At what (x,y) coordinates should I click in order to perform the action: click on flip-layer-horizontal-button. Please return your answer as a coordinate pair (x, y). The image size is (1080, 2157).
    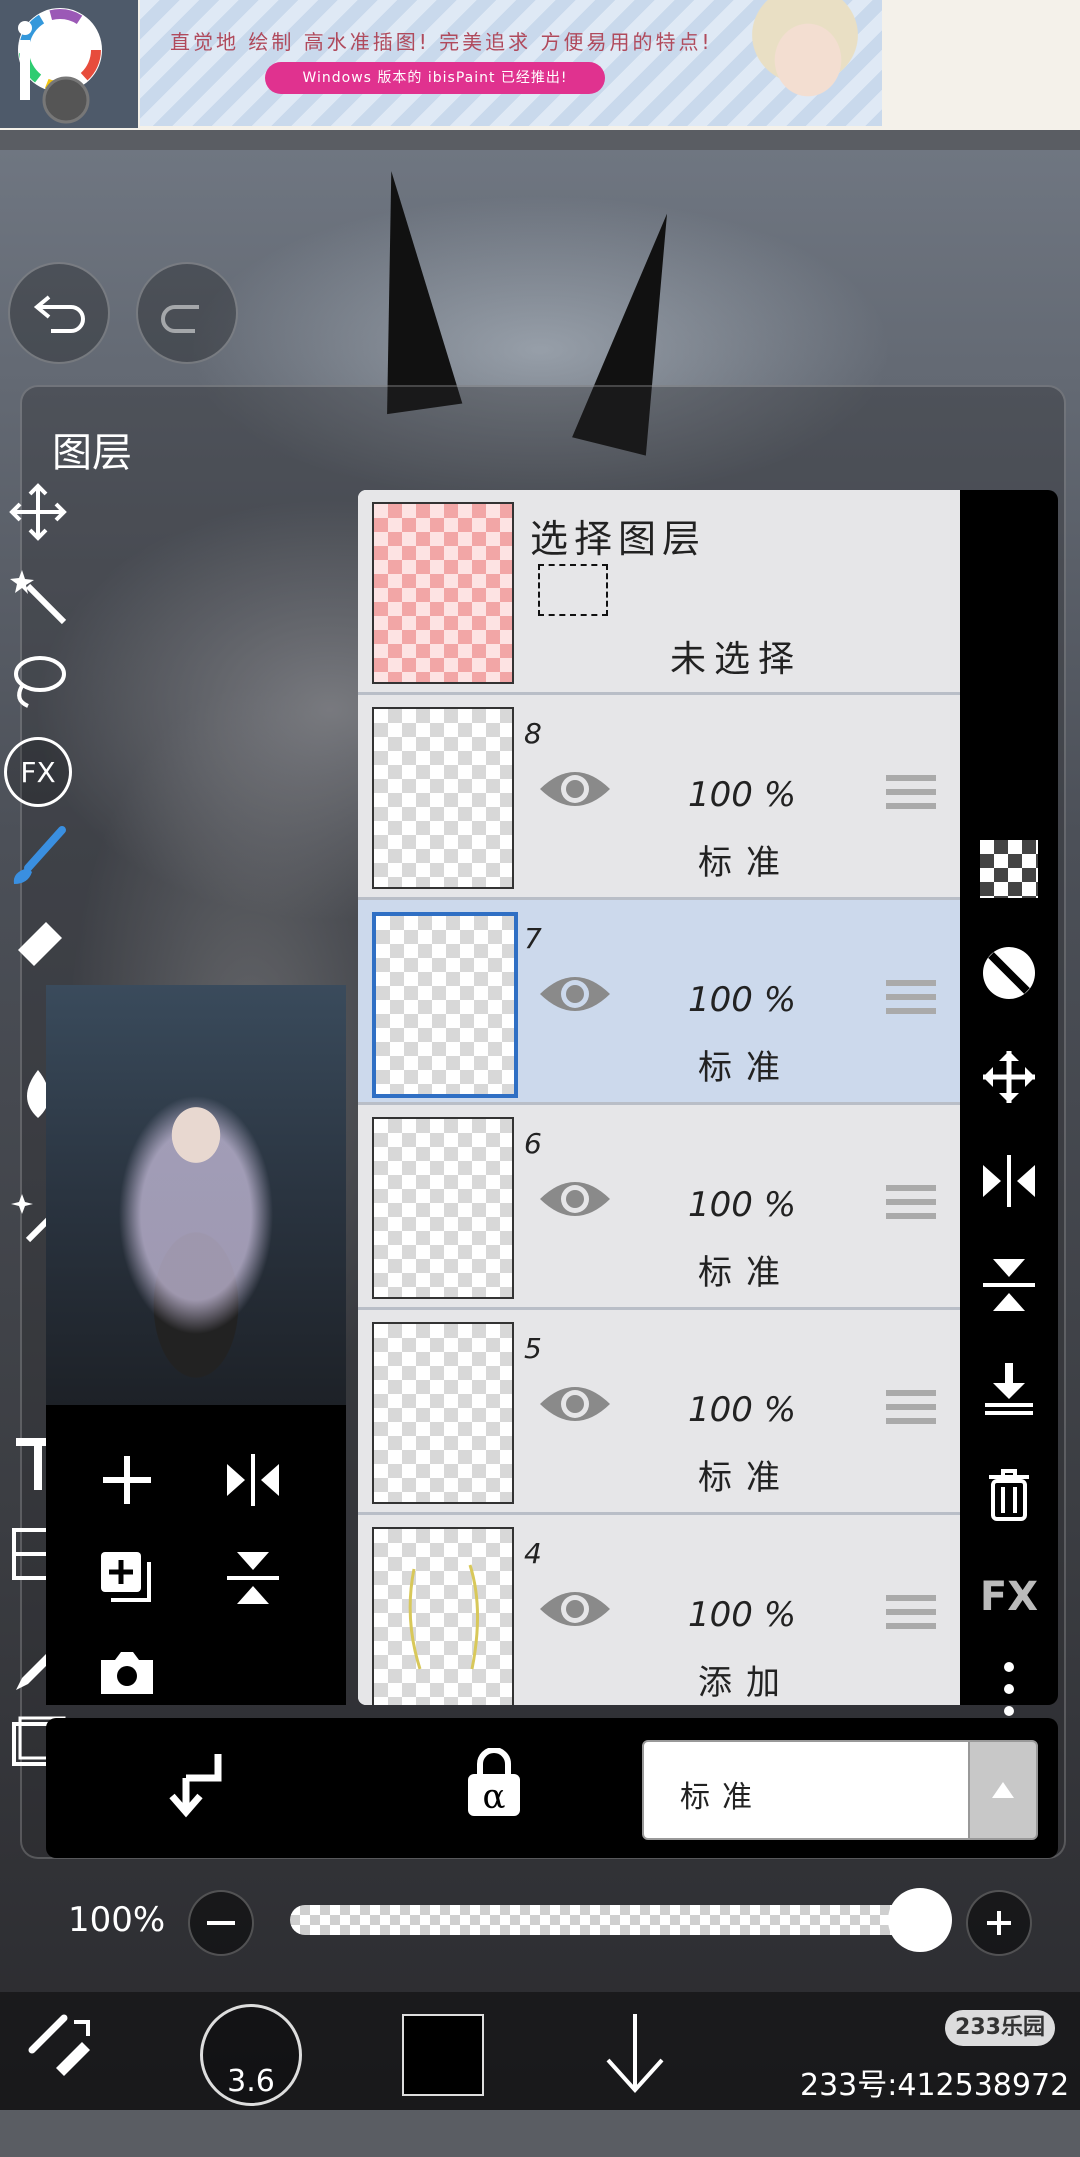
    Looking at the image, I should click on (1009, 1181).